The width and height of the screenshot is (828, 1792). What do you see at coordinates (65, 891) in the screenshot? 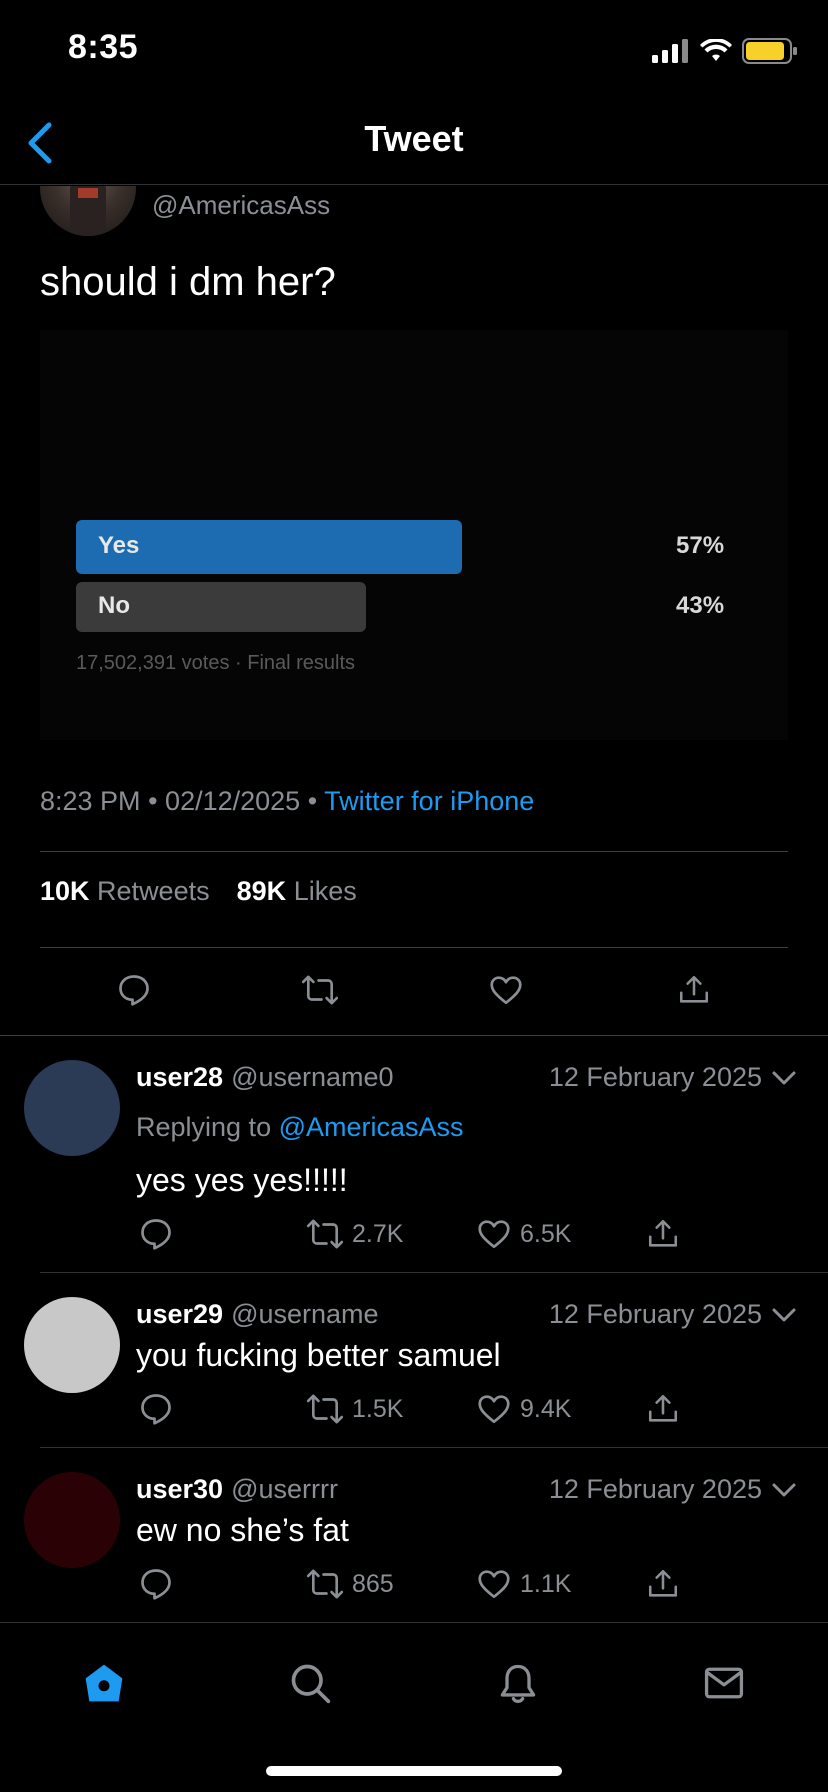
I see `retweets-count: 10K` at bounding box center [65, 891].